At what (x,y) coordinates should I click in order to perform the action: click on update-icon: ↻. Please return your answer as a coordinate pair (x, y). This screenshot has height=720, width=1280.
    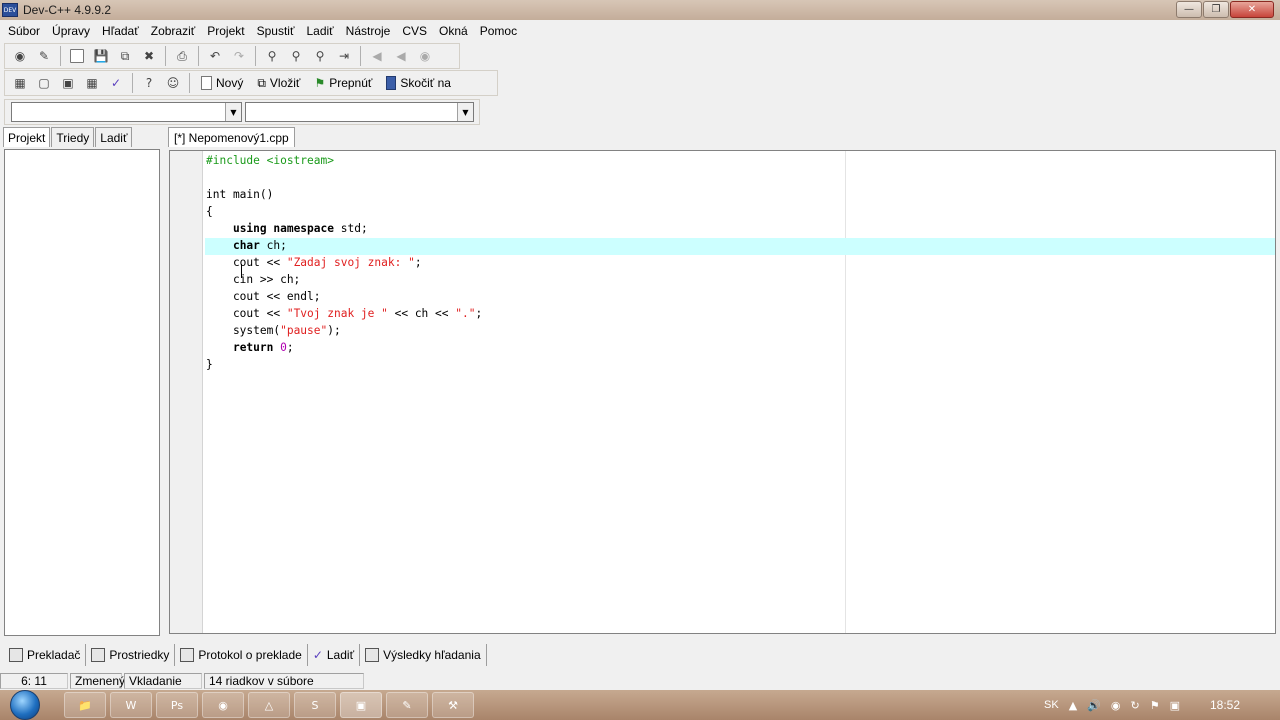
    Looking at the image, I should click on (1134, 705).